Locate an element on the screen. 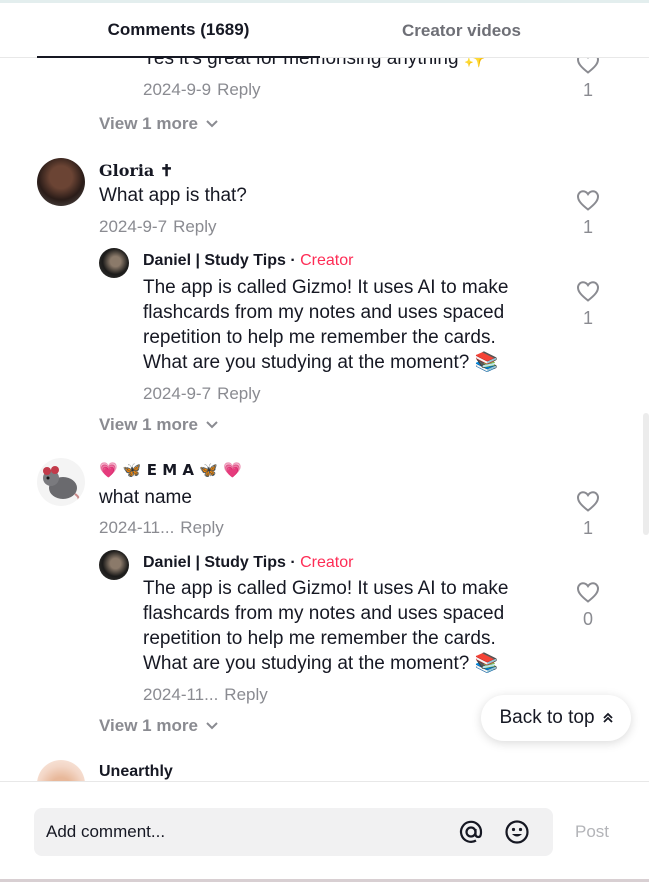 The image size is (649, 882). rat-avatar-image is located at coordinates (61, 484).